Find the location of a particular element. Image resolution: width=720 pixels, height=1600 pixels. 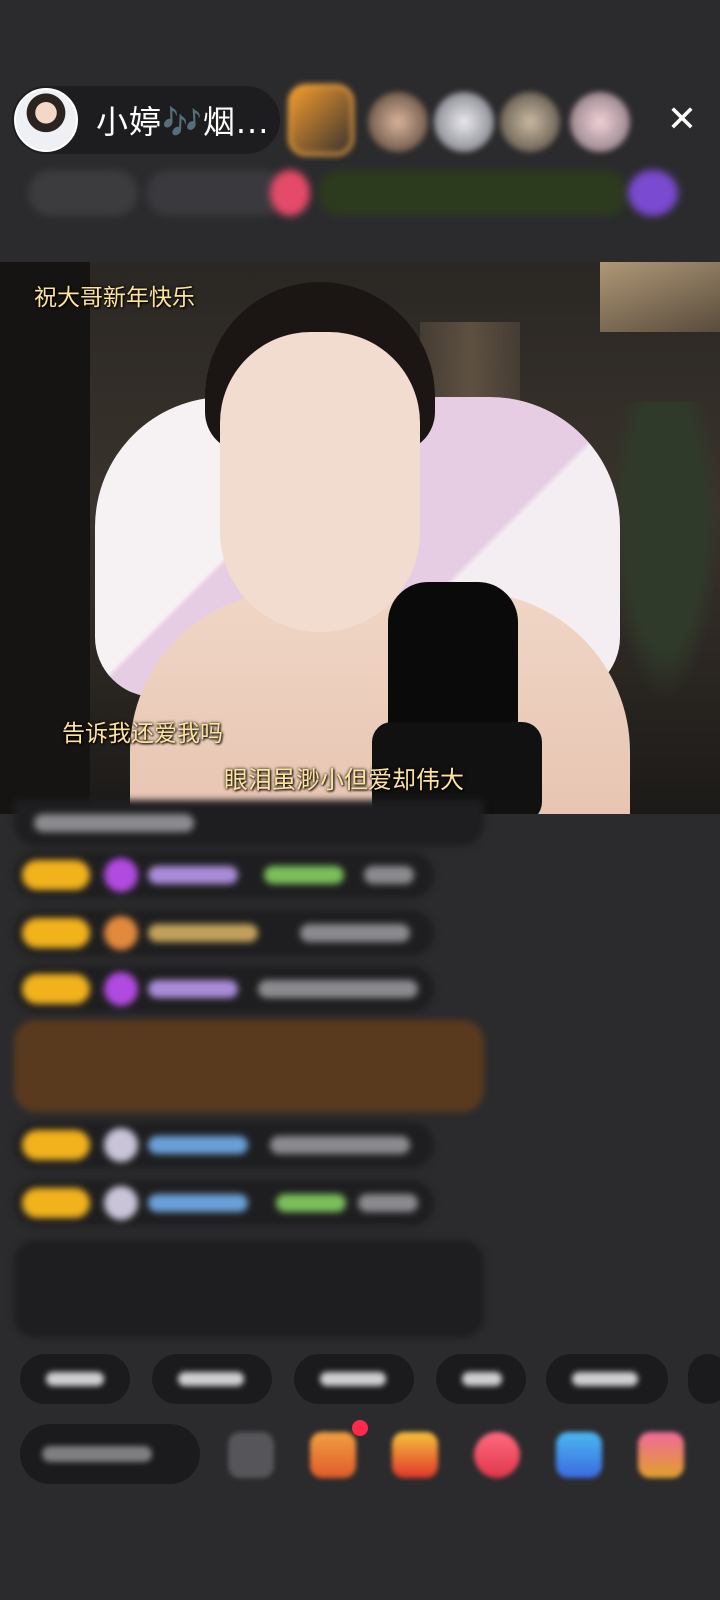

shop-icon is located at coordinates (661, 1455).